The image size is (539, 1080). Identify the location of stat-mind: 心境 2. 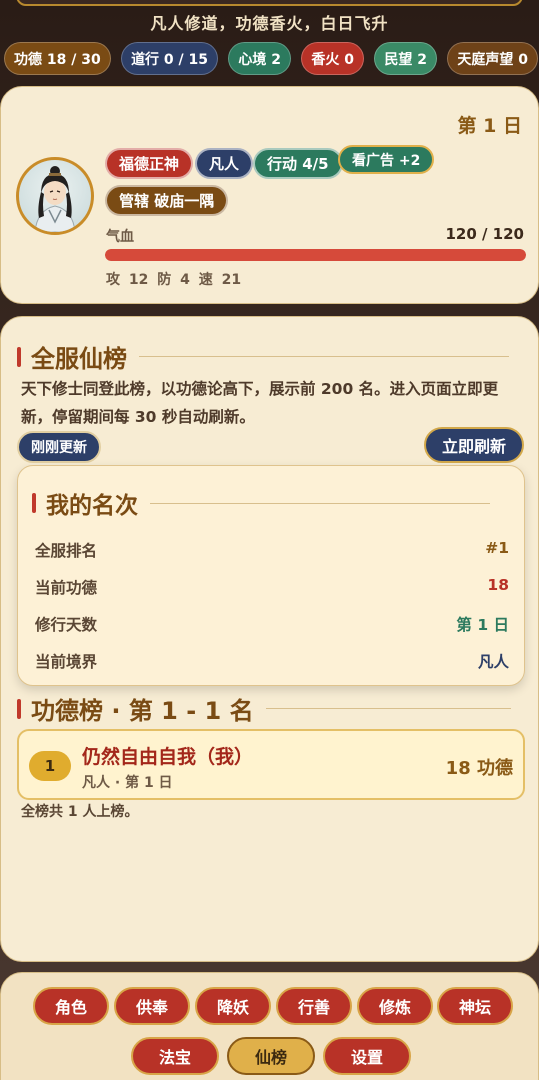
(260, 58).